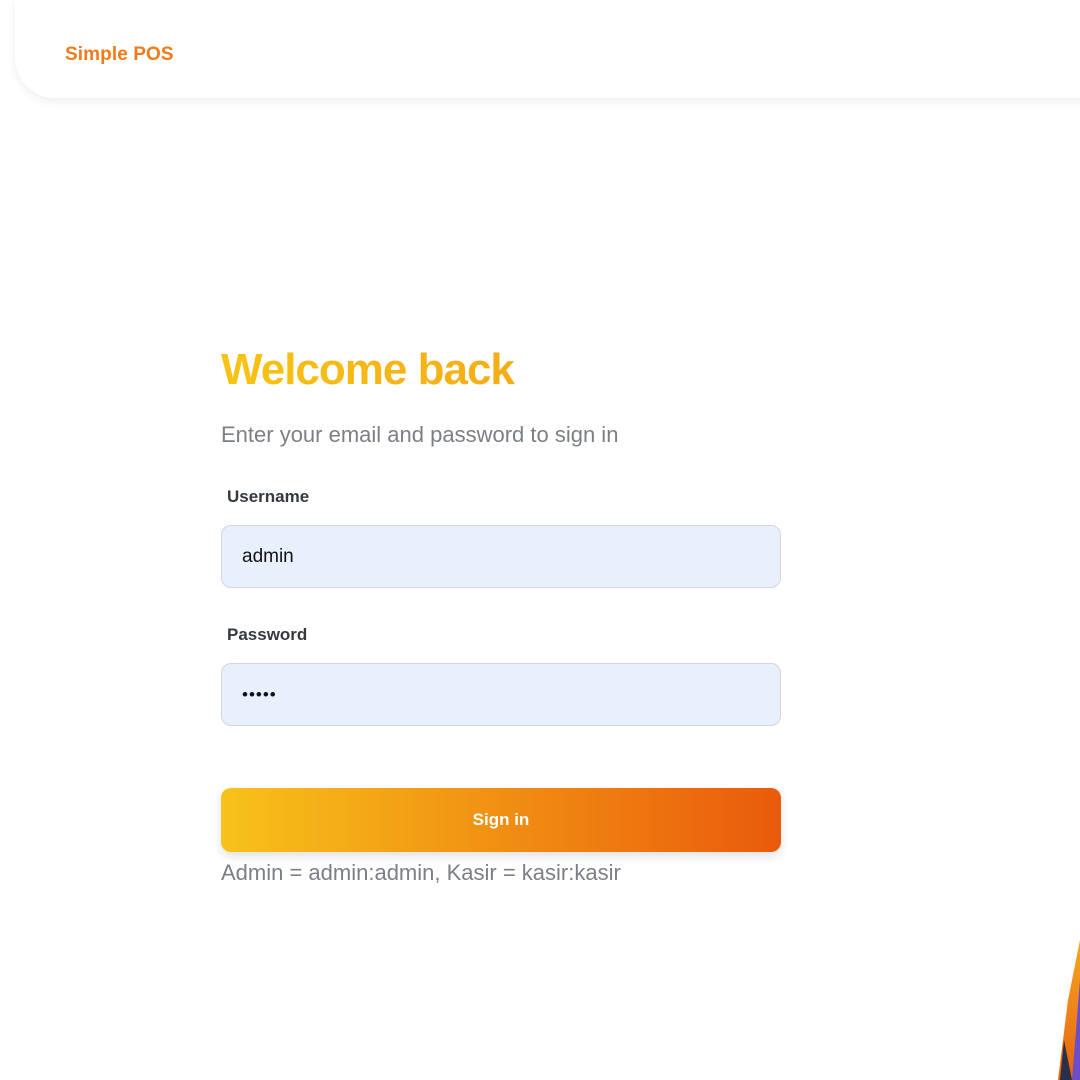  What do you see at coordinates (1069, 1010) in the screenshot?
I see `decorative-illustration` at bounding box center [1069, 1010].